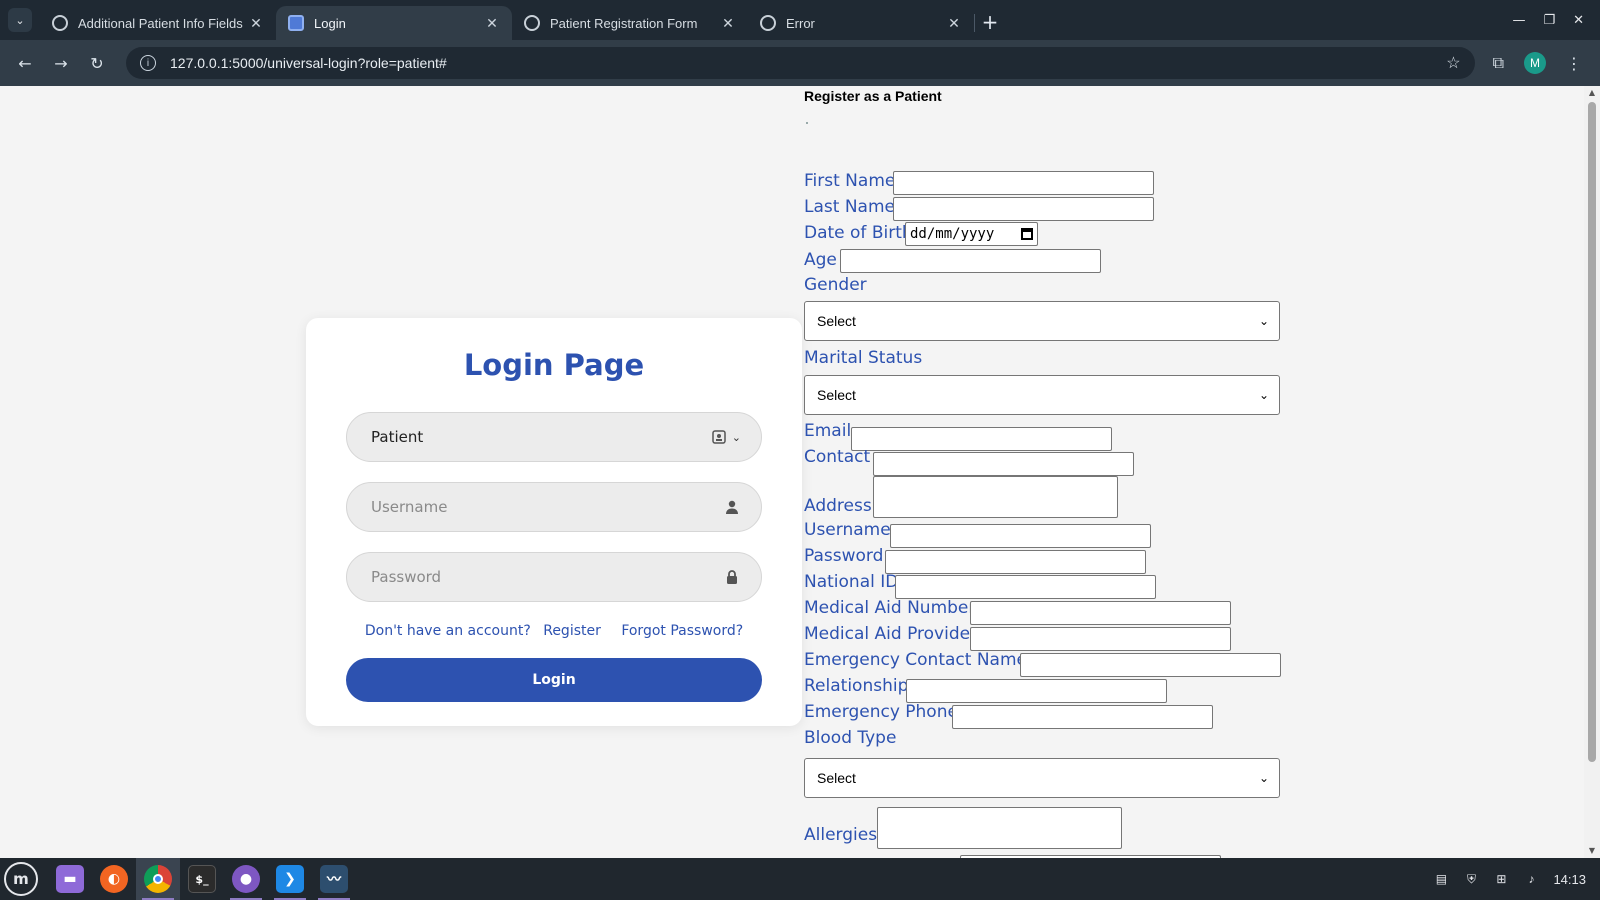  Describe the element at coordinates (1549, 20) in the screenshot. I see `restore-icon: ❐` at that location.